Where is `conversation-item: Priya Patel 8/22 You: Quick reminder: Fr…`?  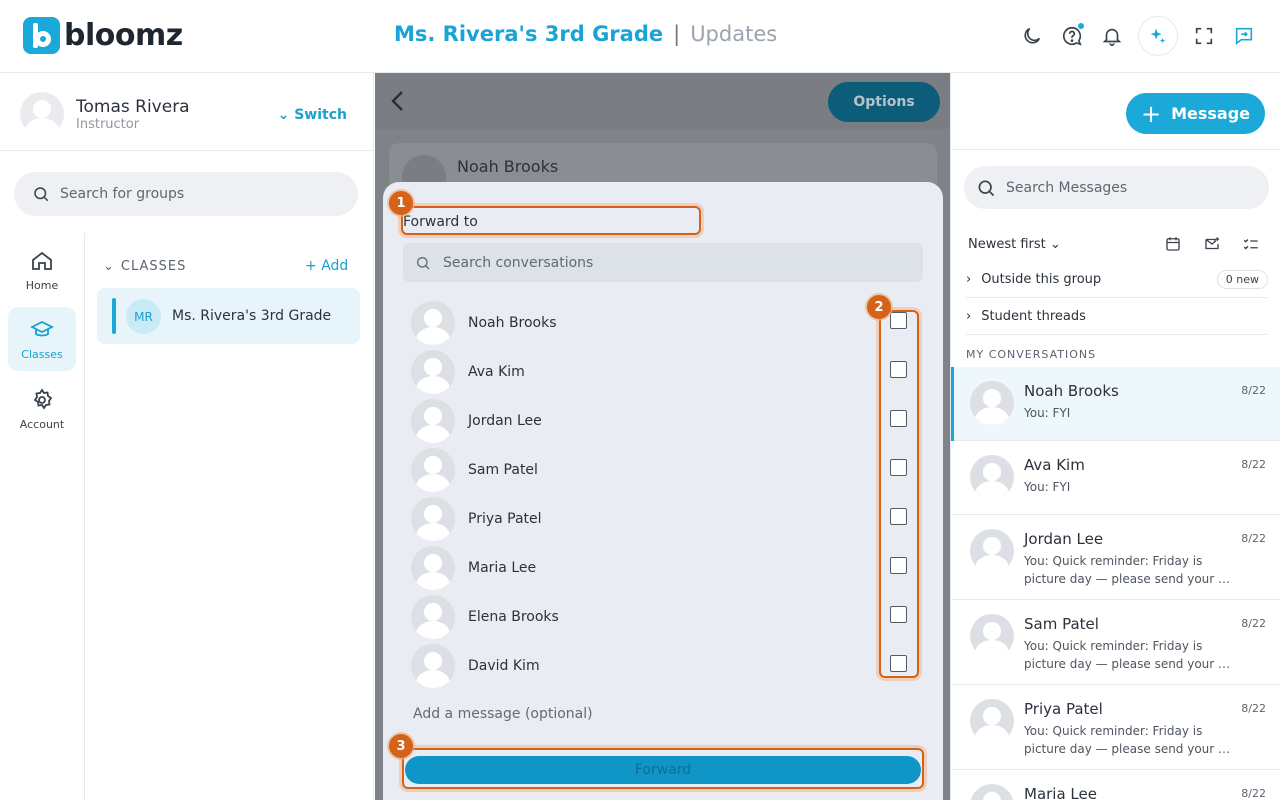 conversation-item: Priya Patel 8/22 You: Quick reminder: Fr… is located at coordinates (1115, 727).